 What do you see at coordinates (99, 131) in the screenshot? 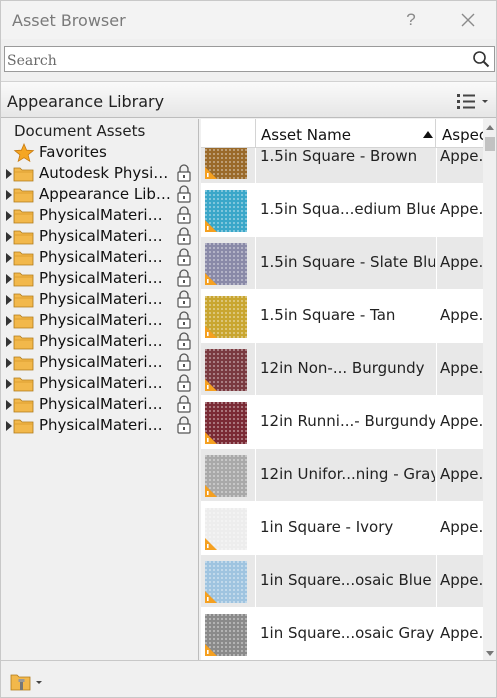
I see `tree-item-document-assets: Document Assets` at bounding box center [99, 131].